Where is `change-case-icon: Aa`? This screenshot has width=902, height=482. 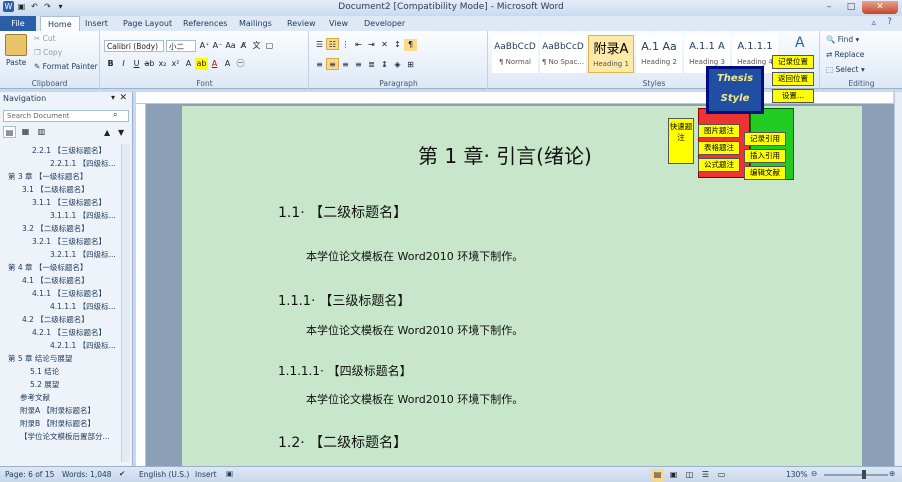 change-case-icon: Aa is located at coordinates (230, 46).